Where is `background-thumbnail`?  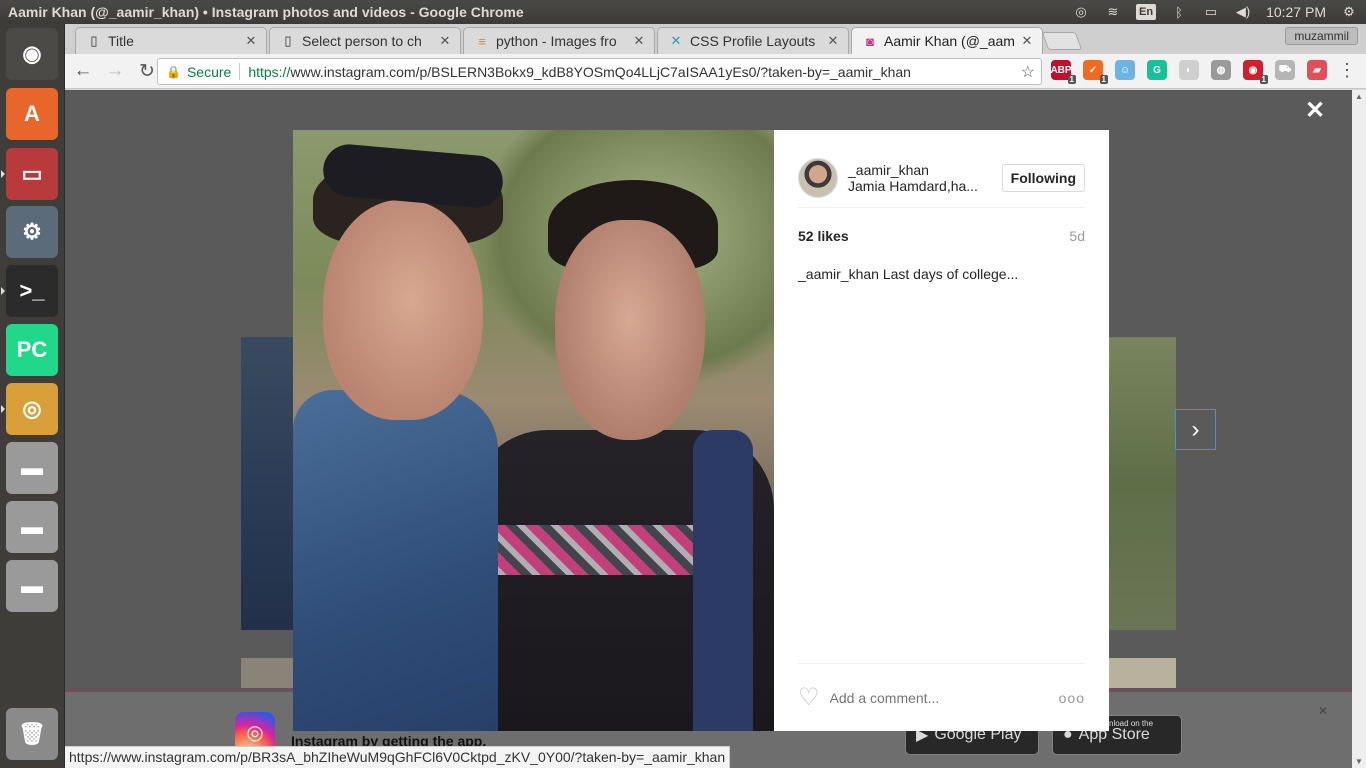 background-thumbnail is located at coordinates (1142, 673).